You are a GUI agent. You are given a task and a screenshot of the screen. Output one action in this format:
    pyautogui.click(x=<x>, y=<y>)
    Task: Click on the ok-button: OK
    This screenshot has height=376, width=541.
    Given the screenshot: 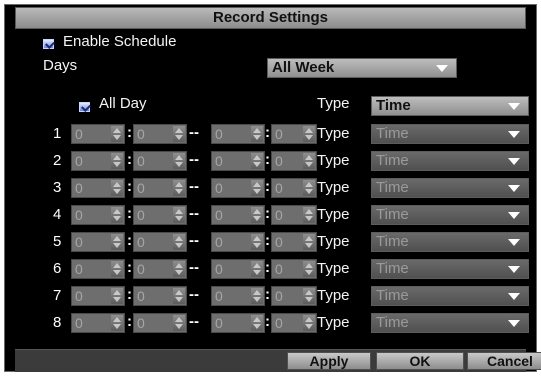 What is the action you would take?
    pyautogui.click(x=420, y=361)
    